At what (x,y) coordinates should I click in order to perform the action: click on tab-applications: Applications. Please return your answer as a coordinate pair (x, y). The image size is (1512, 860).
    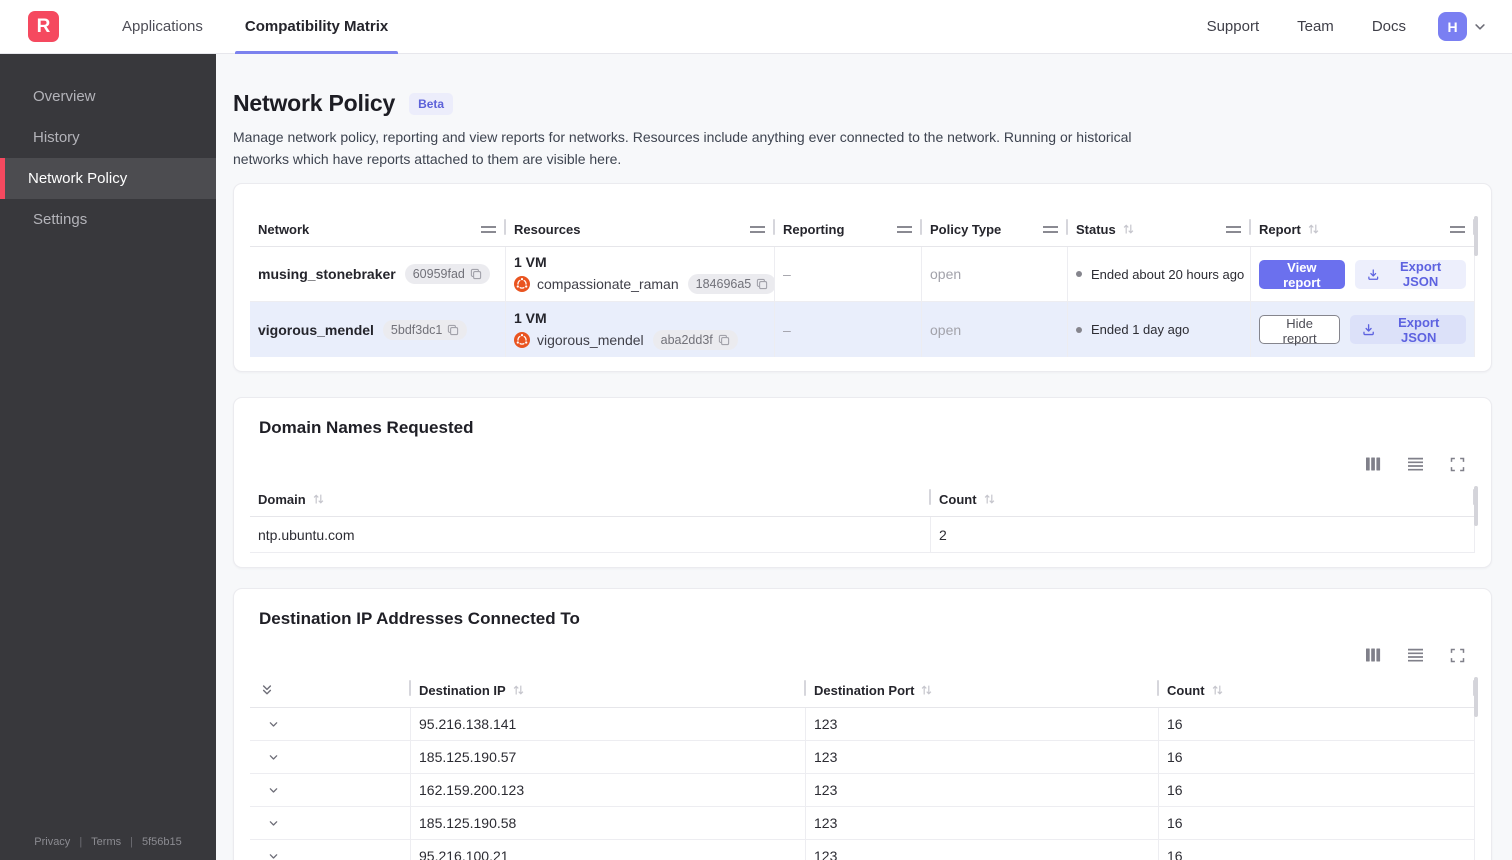
    Looking at the image, I should click on (162, 27).